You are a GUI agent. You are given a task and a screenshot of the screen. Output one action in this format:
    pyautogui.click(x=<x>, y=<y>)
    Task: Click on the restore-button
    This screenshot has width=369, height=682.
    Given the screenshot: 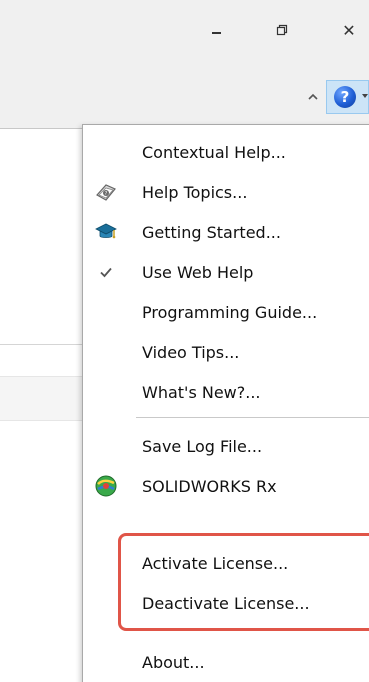 What is the action you would take?
    pyautogui.click(x=282, y=30)
    